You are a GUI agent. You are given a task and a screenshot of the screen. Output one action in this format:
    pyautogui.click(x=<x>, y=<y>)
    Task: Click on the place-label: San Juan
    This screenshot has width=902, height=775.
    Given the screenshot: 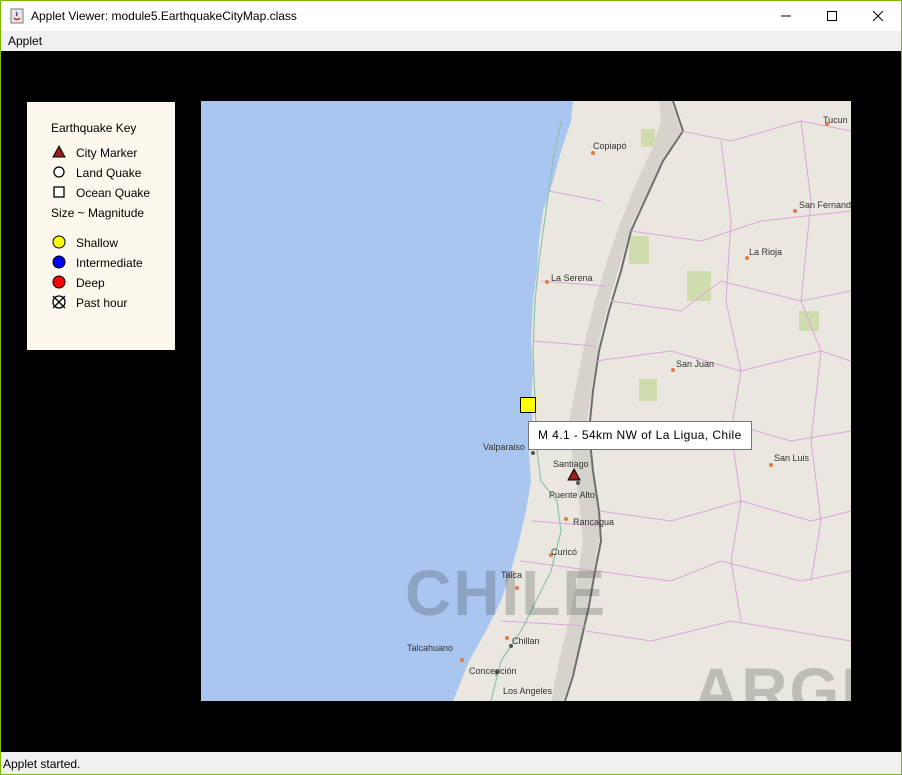 What is the action you would take?
    pyautogui.click(x=695, y=364)
    